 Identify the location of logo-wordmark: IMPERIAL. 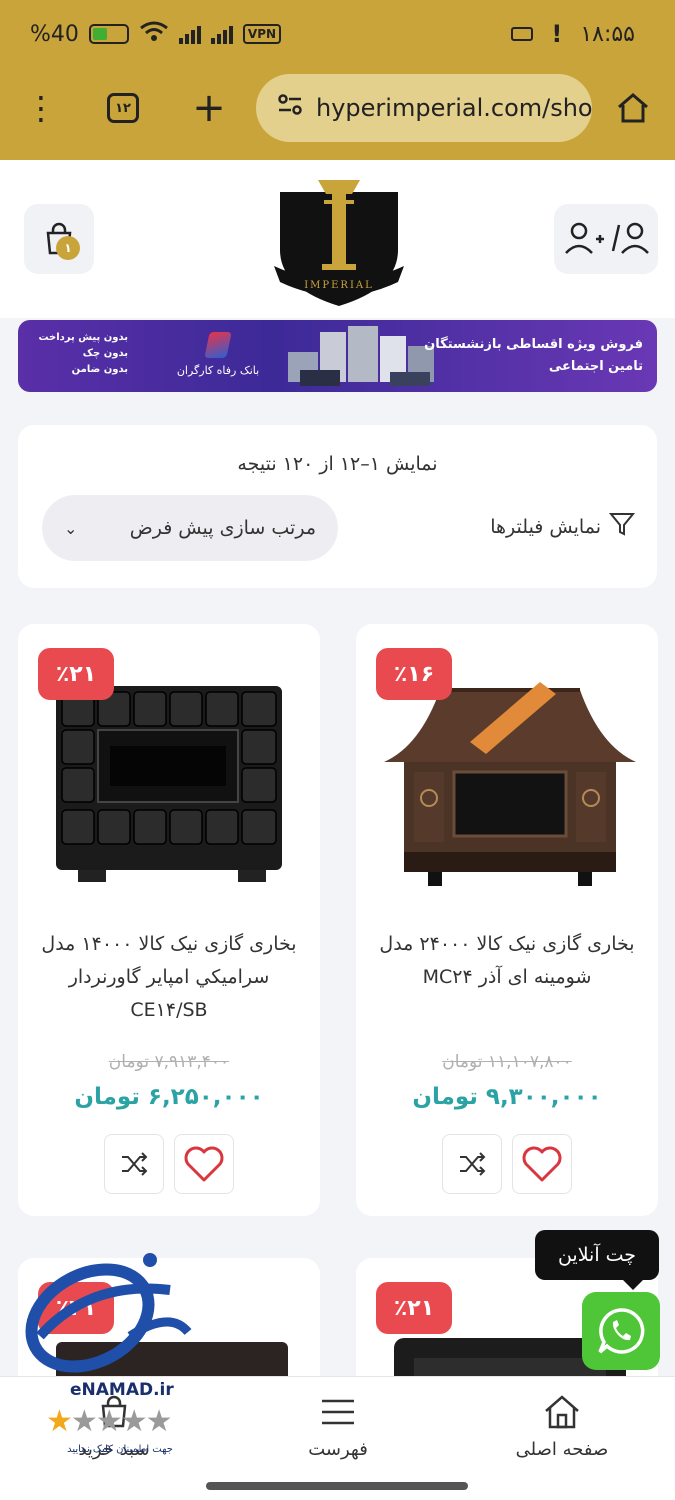
(339, 285).